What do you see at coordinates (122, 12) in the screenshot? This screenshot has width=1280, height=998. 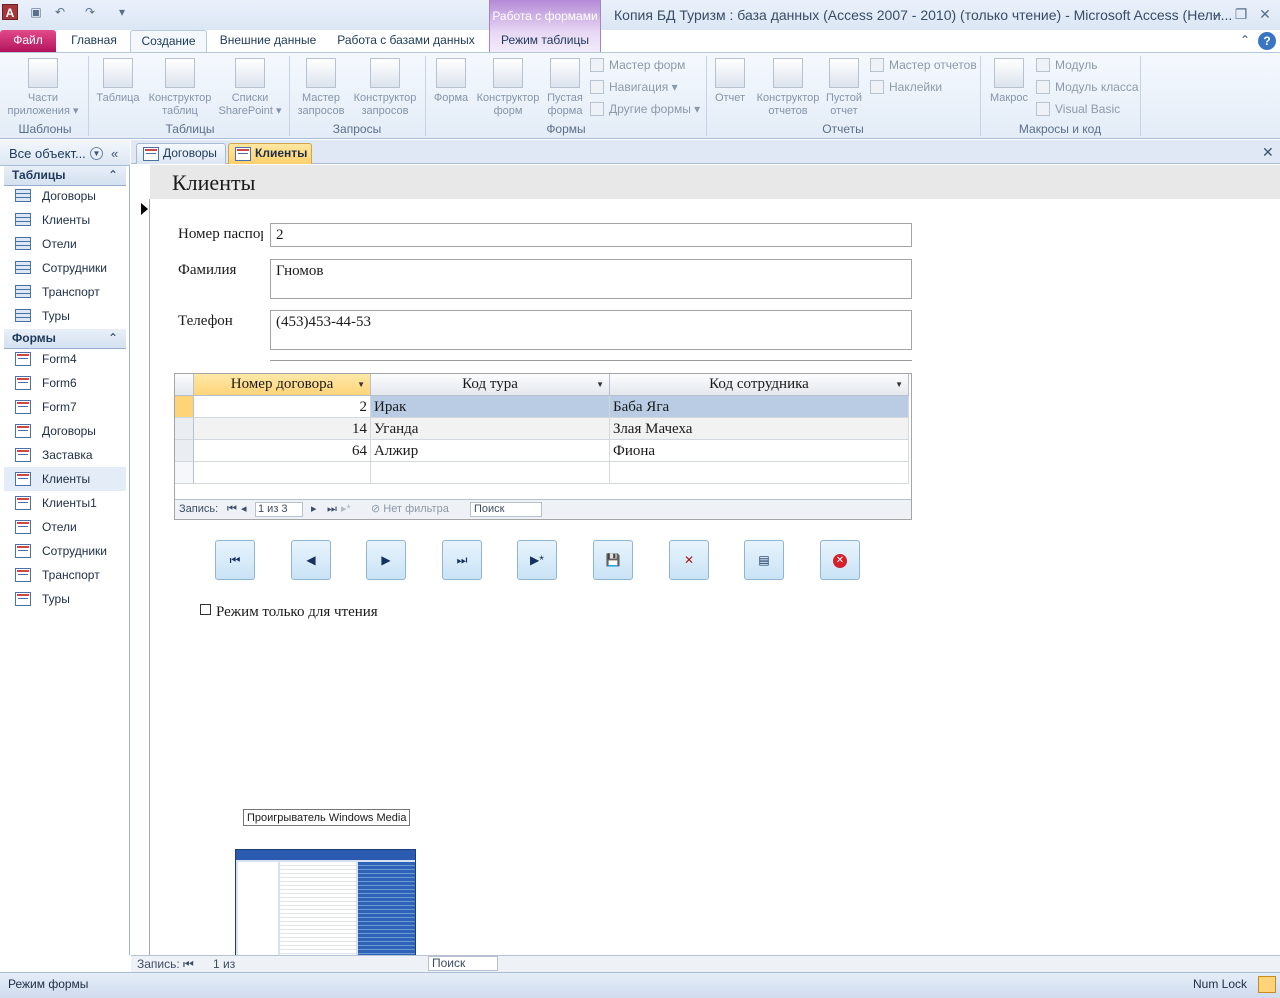 I see `customize-qat-icon: ▾` at bounding box center [122, 12].